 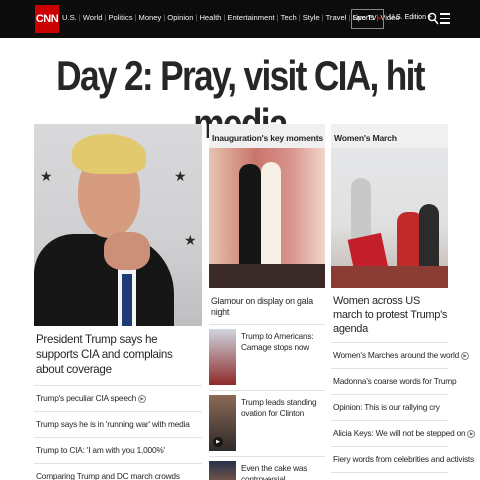 What do you see at coordinates (403, 434) in the screenshot?
I see `story-link: Alicia Keys: We will not be stepped on ▶` at bounding box center [403, 434].